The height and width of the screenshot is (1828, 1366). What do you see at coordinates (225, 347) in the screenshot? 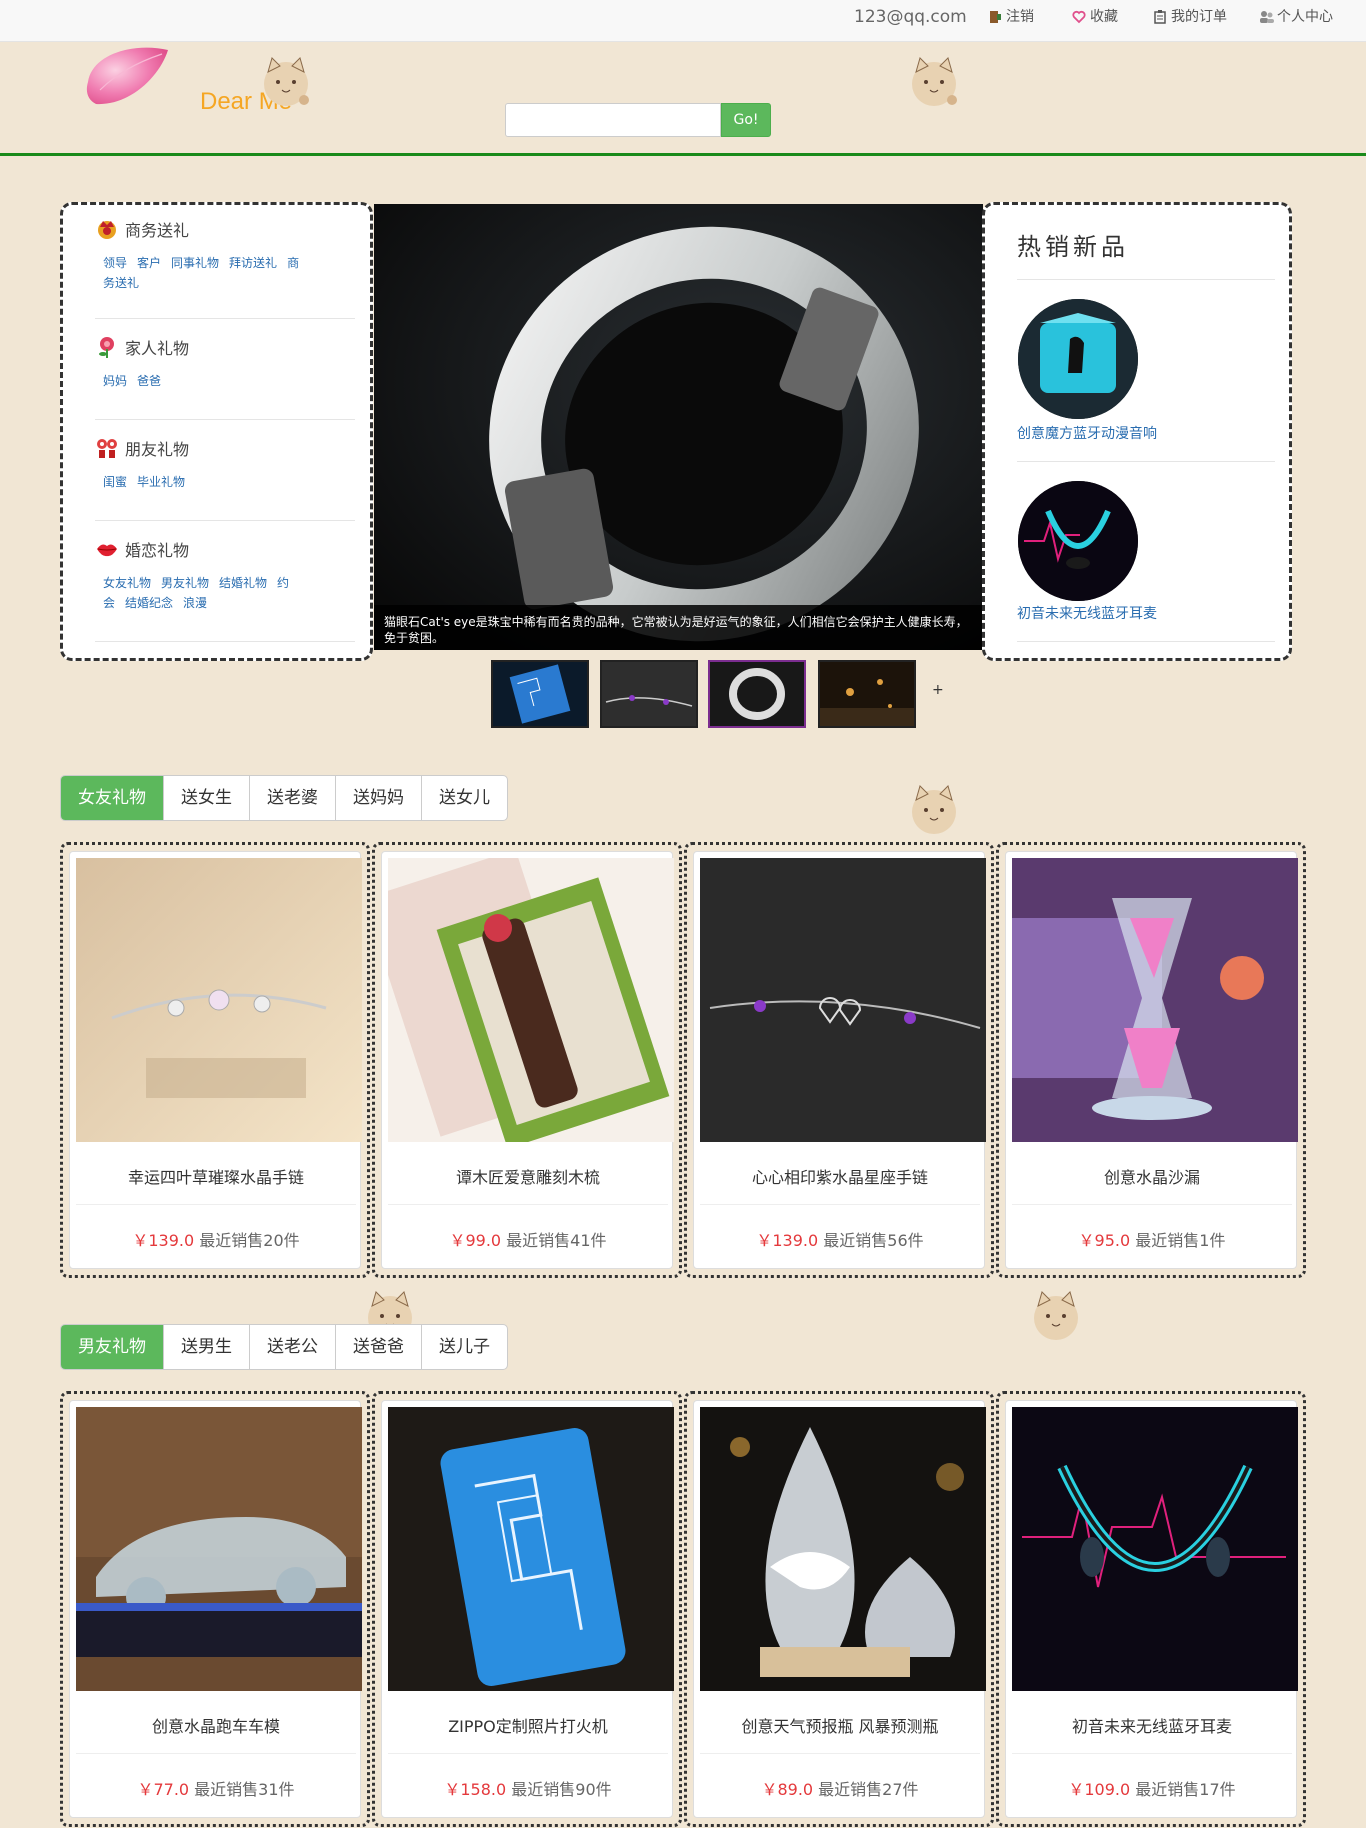
I see `category-title: 家人礼物` at bounding box center [225, 347].